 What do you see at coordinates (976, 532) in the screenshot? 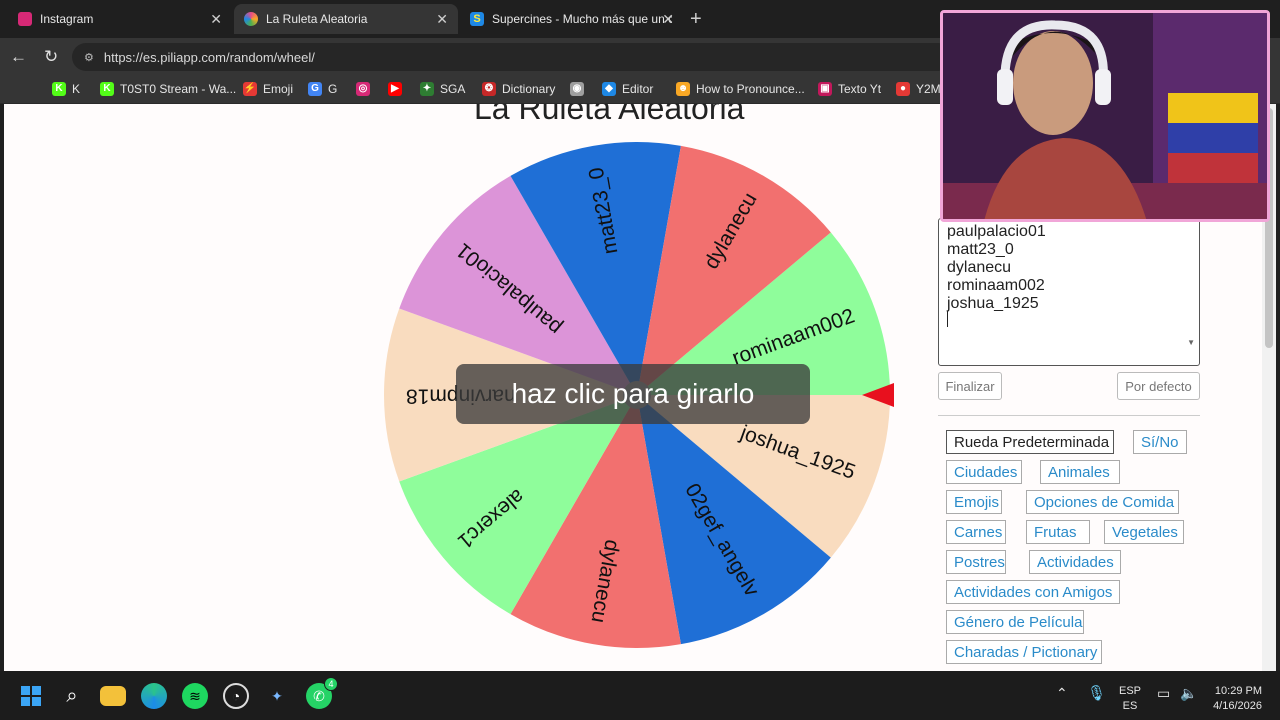
I see `preset-button: Carnes` at bounding box center [976, 532].